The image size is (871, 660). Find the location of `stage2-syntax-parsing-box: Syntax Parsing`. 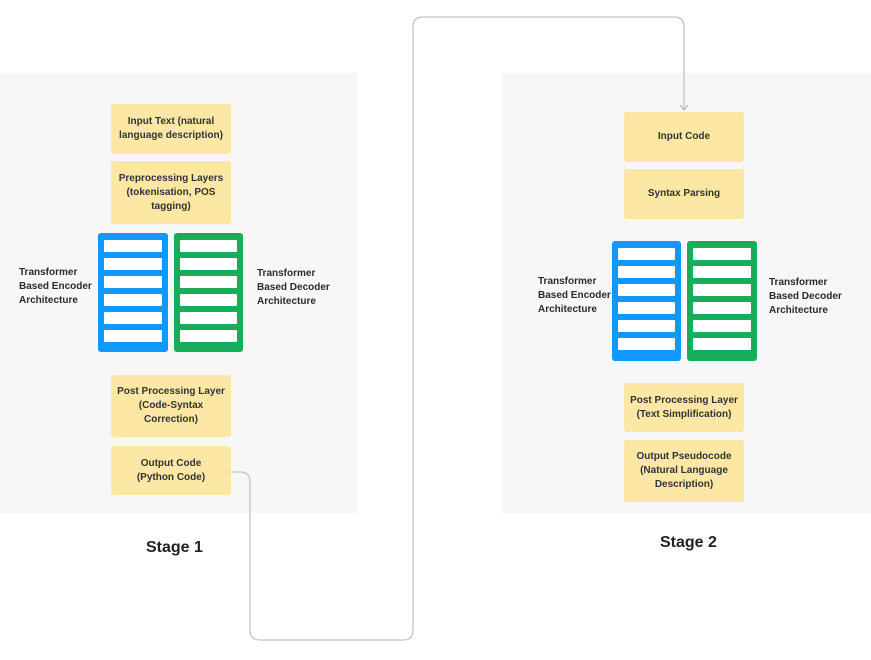

stage2-syntax-parsing-box: Syntax Parsing is located at coordinates (684, 194).